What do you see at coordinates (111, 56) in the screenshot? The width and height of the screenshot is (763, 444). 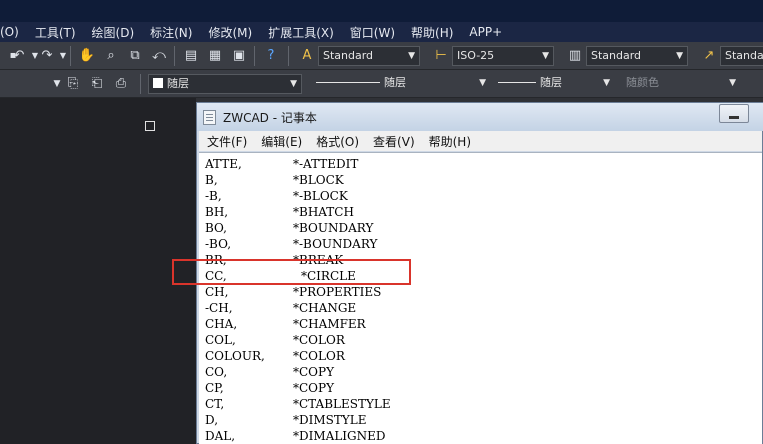 I see `zoom-realtime-icon: ⌕` at bounding box center [111, 56].